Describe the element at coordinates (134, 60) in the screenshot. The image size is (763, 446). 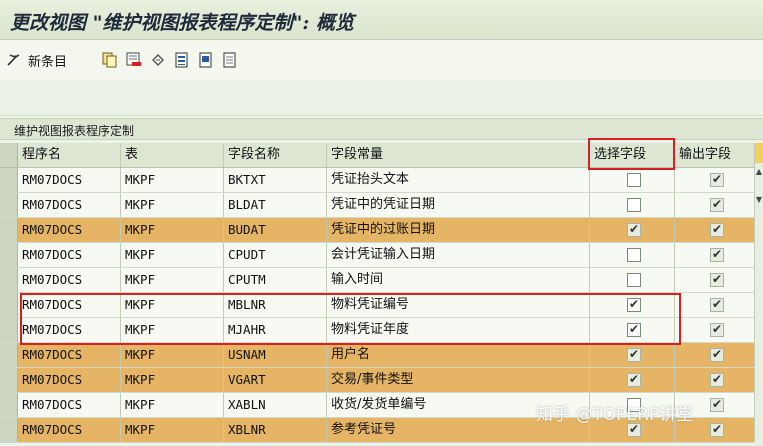
I see `delete-button` at that location.